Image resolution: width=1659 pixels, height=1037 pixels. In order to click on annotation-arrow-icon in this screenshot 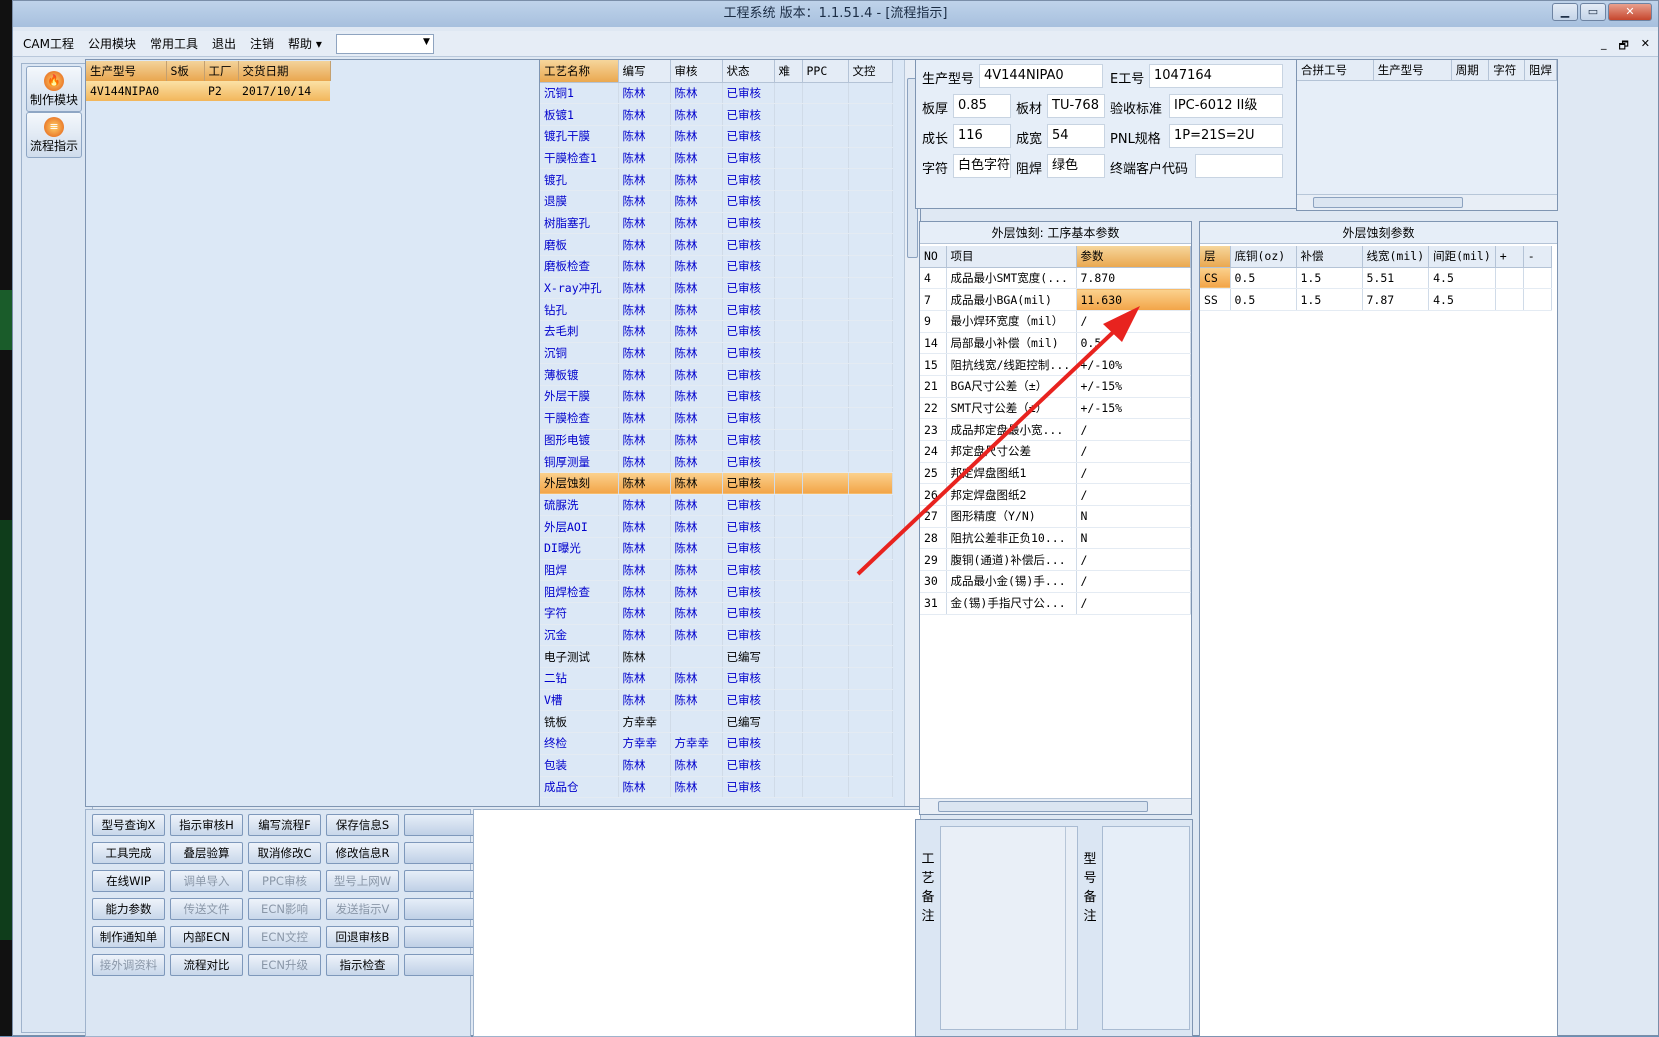, I will do `click(991, 447)`.